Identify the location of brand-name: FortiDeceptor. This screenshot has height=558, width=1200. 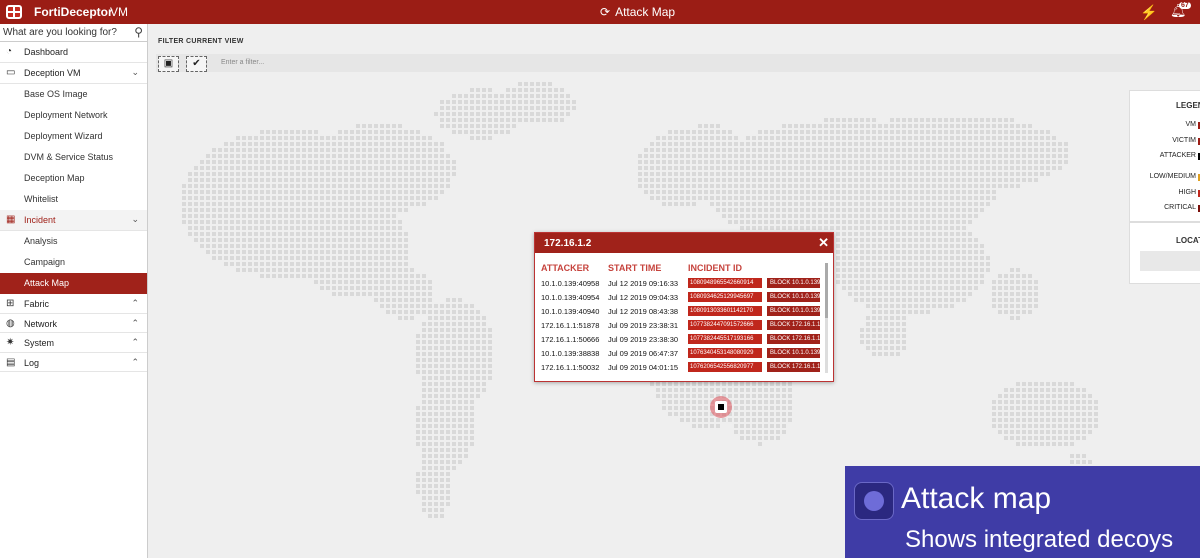
(73, 12).